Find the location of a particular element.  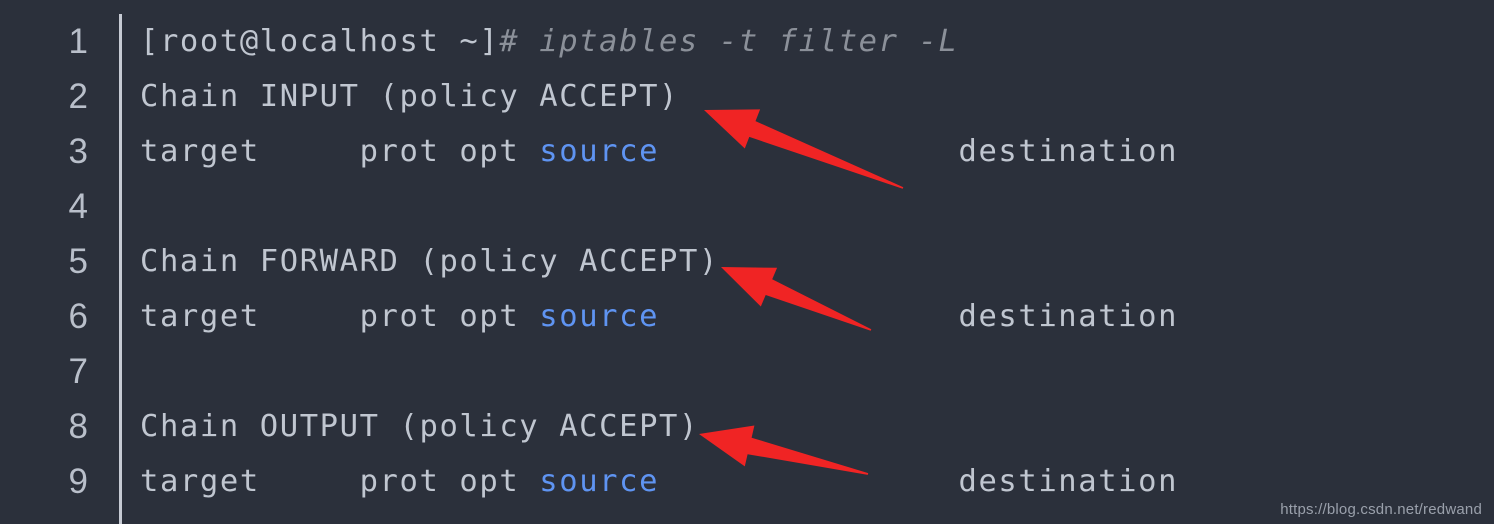

code-line-6: target prot opt source destination is located at coordinates (659, 316).